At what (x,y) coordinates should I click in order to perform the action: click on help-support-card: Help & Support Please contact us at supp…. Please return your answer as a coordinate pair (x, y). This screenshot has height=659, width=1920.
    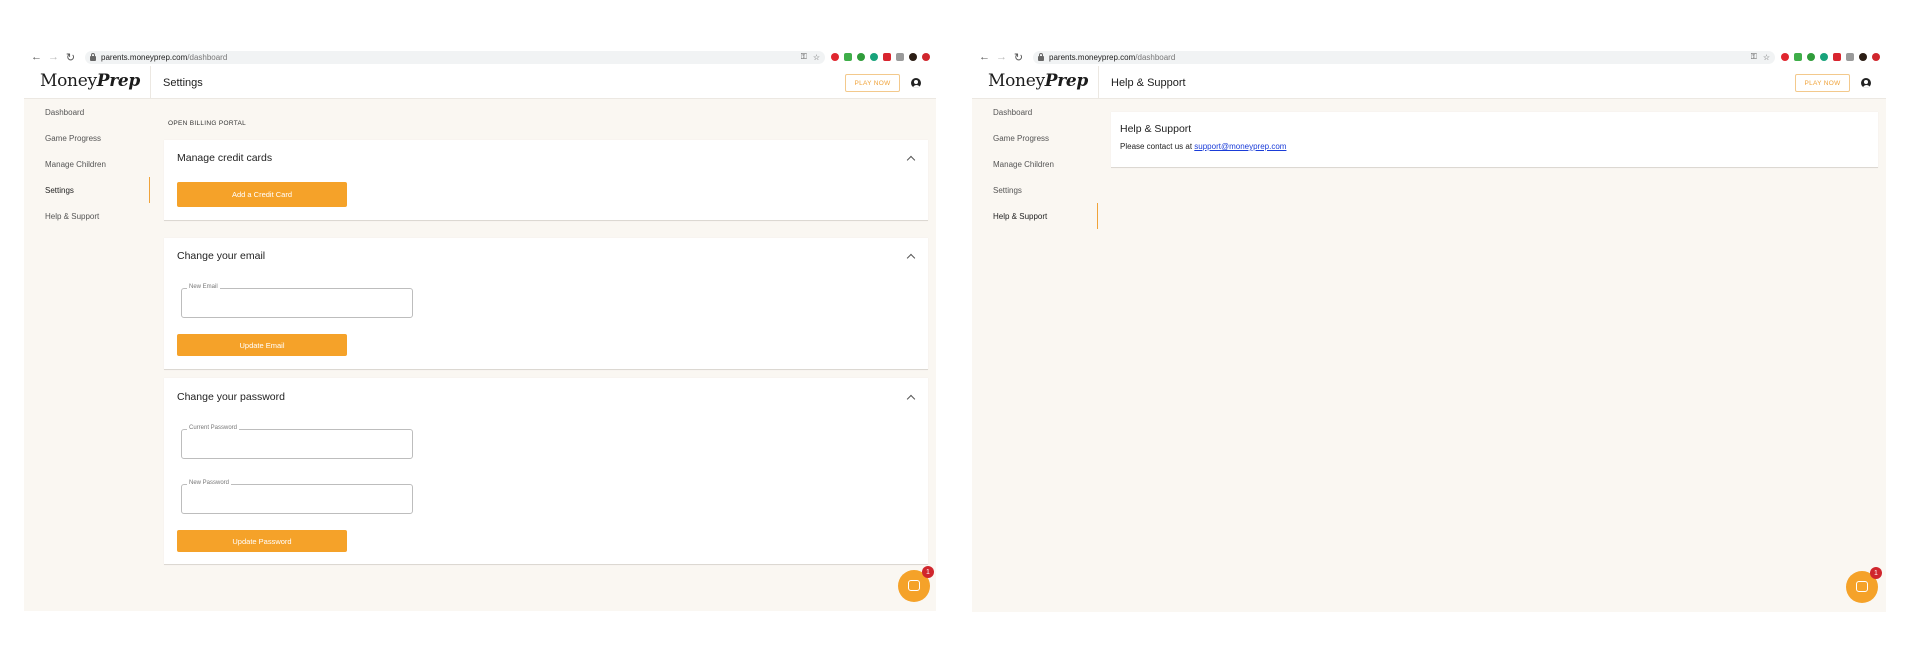
    Looking at the image, I should click on (1494, 140).